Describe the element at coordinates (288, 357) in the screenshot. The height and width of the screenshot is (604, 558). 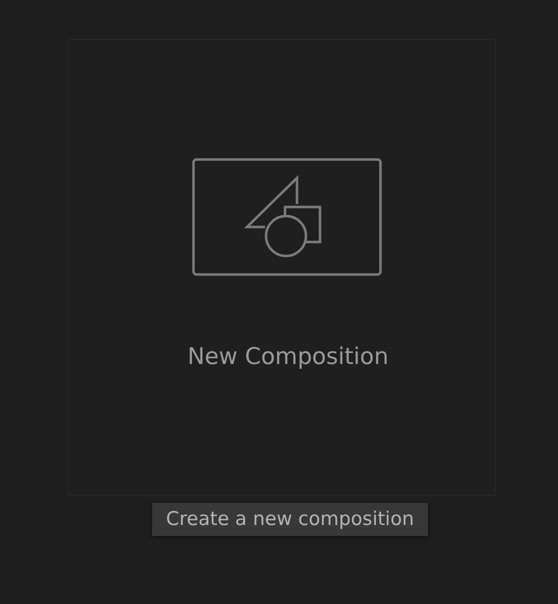
I see `card-title: New Composition` at that location.